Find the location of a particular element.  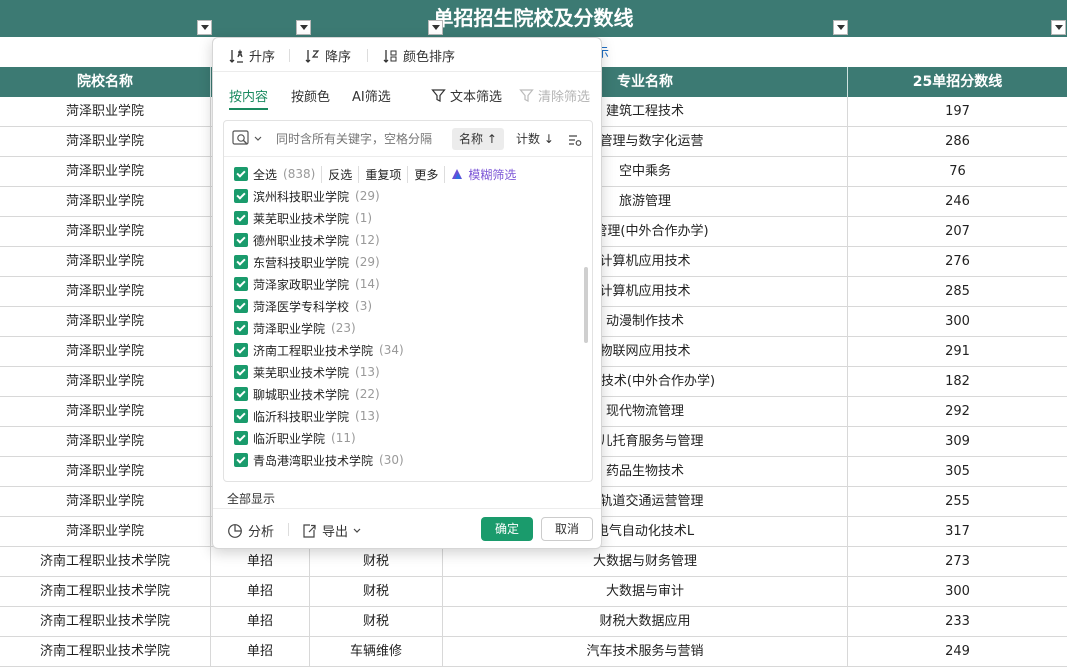

tab-ai-filter: AI筛选 is located at coordinates (371, 95).